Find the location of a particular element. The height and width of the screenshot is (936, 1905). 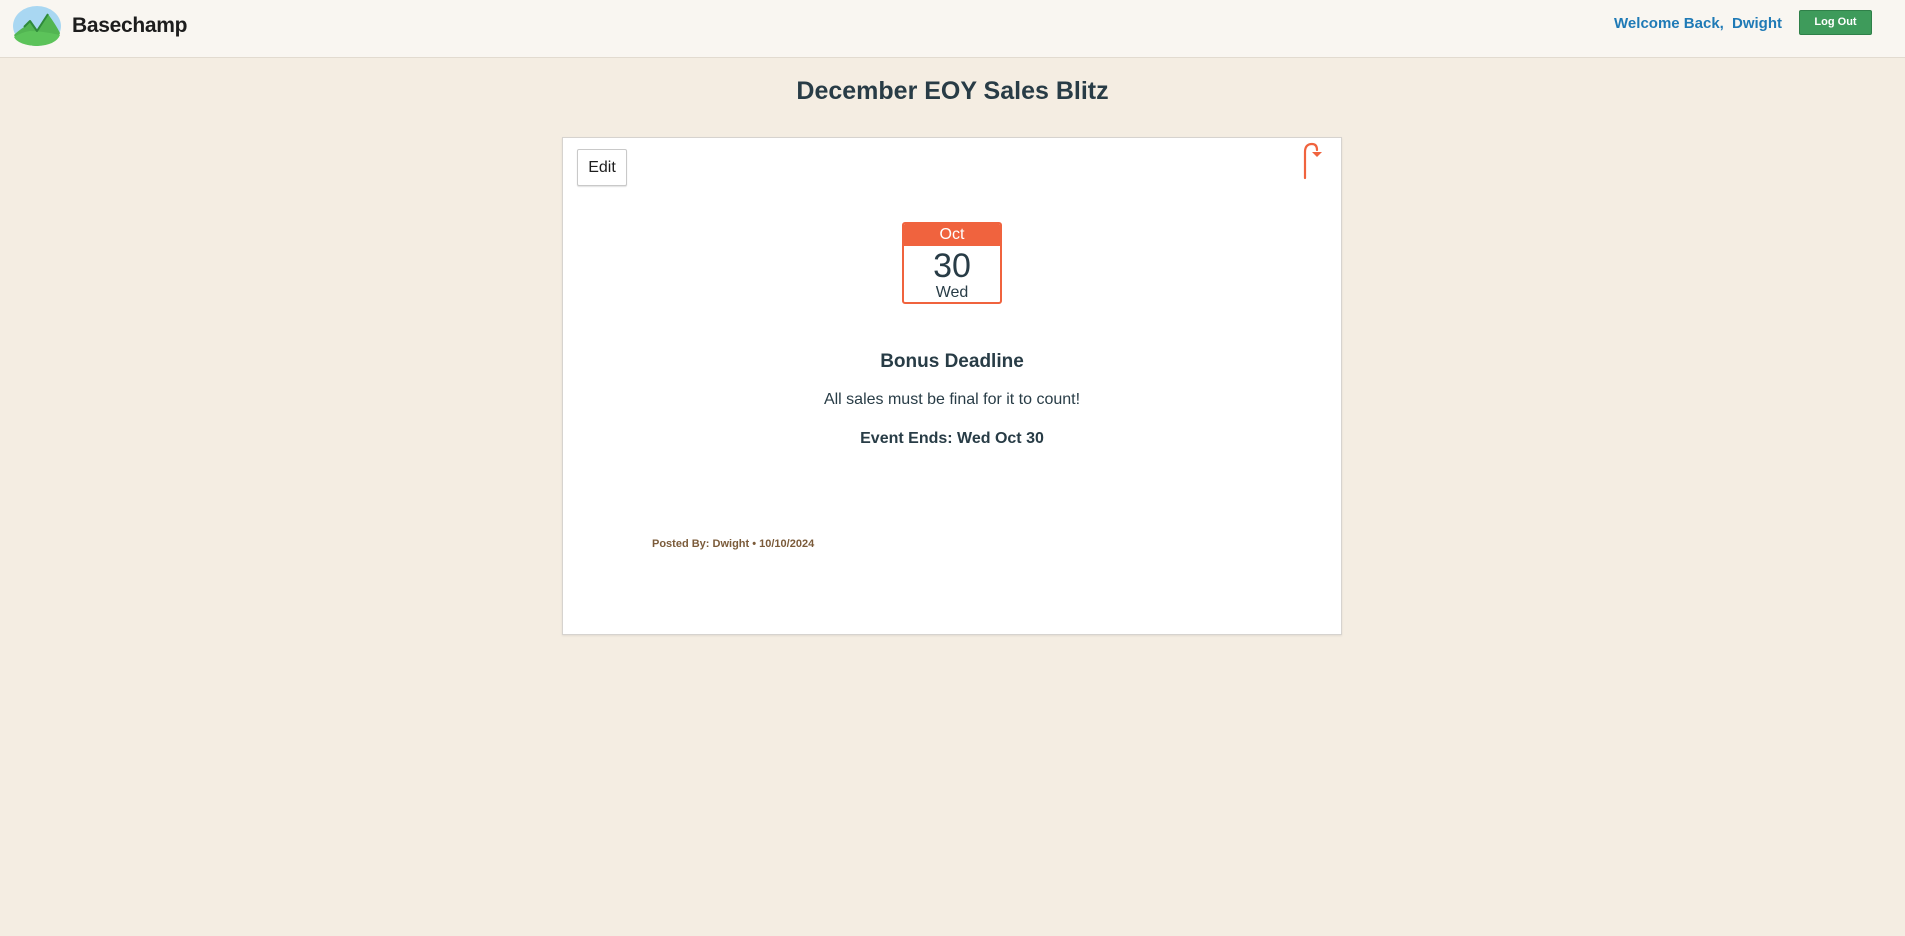

event-date-badge: Oct 30 Wed is located at coordinates (952, 263).